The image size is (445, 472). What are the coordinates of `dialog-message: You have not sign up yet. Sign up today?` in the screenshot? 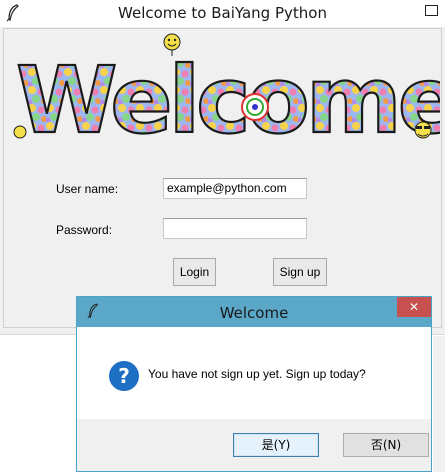 It's located at (257, 374).